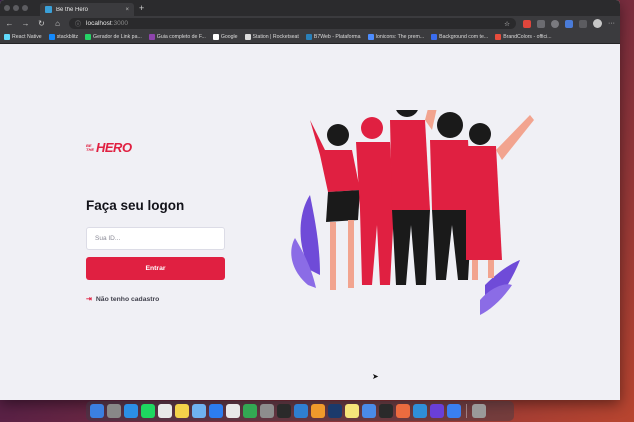 The width and height of the screenshot is (634, 422). Describe the element at coordinates (25, 23) in the screenshot. I see `forward-icon: →` at that location.